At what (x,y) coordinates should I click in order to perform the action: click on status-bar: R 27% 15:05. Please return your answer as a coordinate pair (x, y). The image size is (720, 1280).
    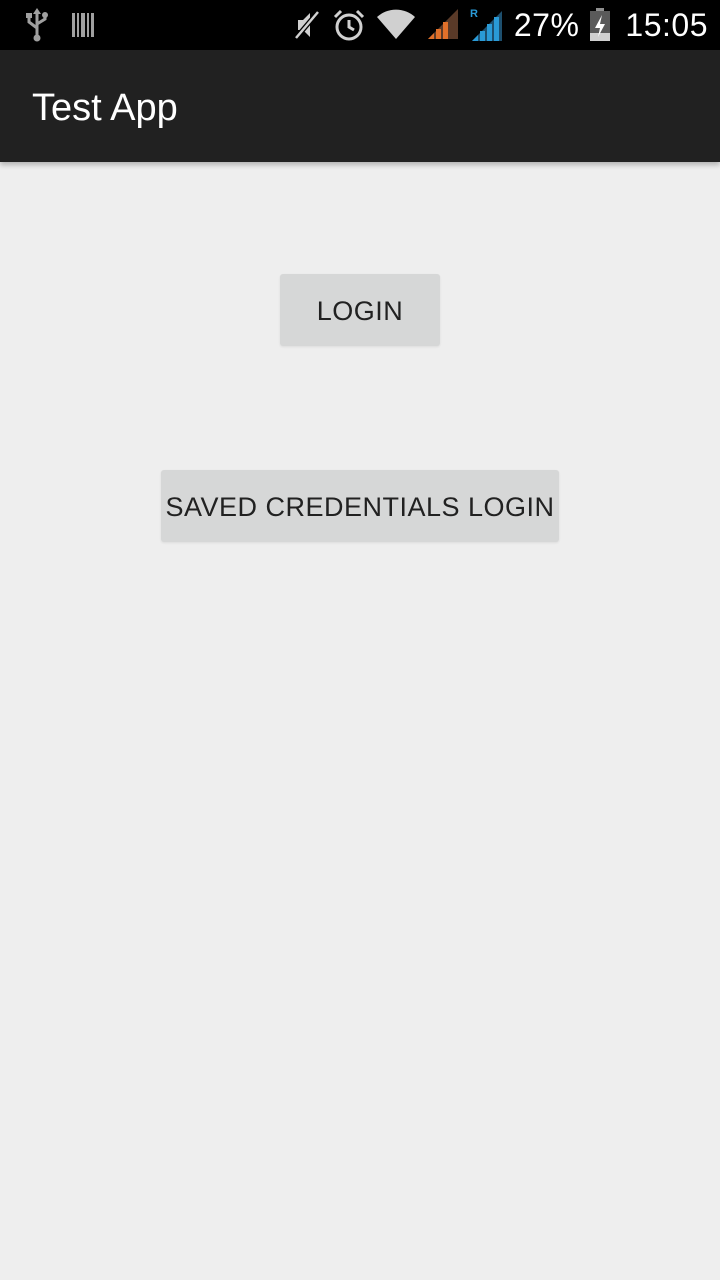
    Looking at the image, I should click on (360, 25).